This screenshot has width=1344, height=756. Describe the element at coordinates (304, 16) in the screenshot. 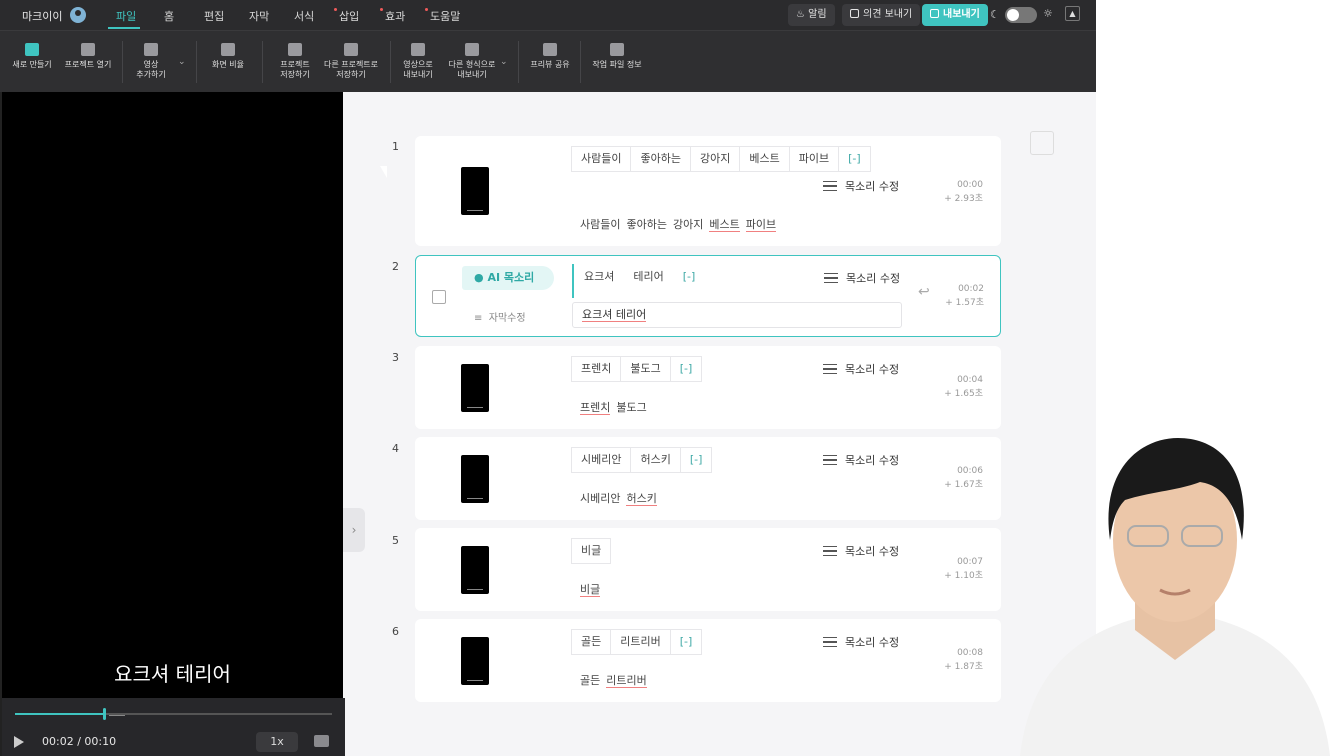

I see `menu-format: 서식` at that location.